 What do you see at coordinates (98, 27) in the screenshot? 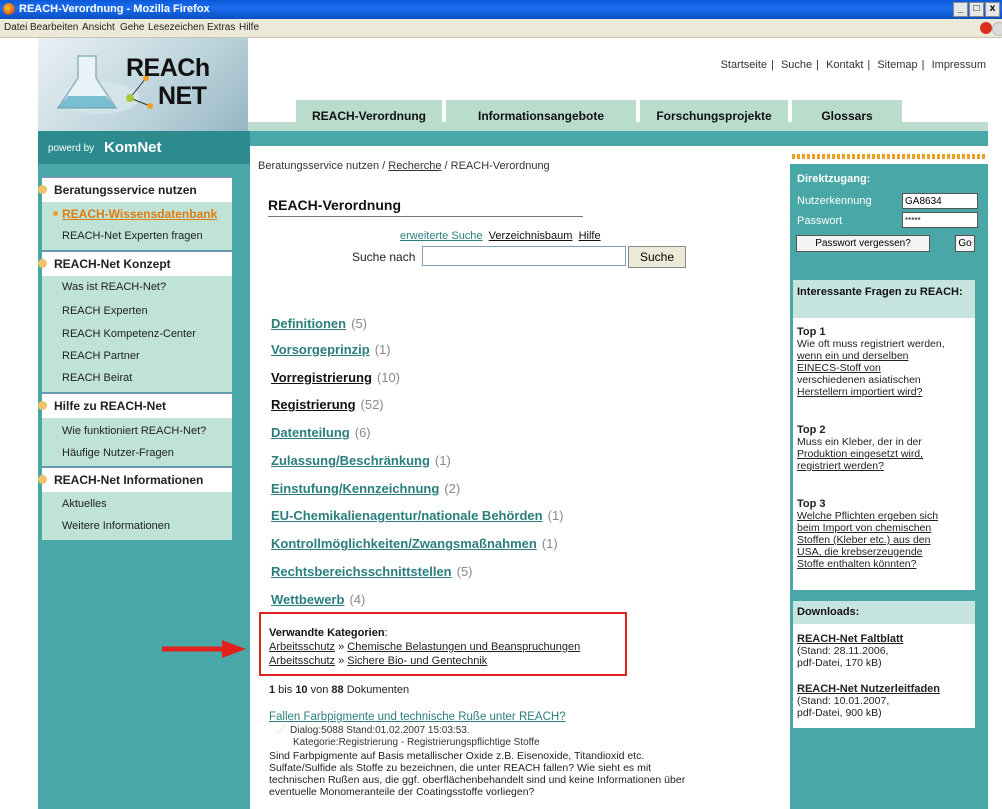
I see `menu-ansicht: Ansicht` at bounding box center [98, 27].